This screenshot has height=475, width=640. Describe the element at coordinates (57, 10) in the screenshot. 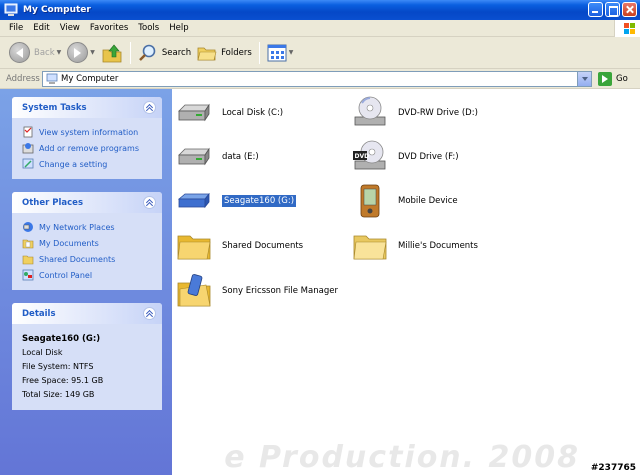

I see `window-title: My Computer` at that location.